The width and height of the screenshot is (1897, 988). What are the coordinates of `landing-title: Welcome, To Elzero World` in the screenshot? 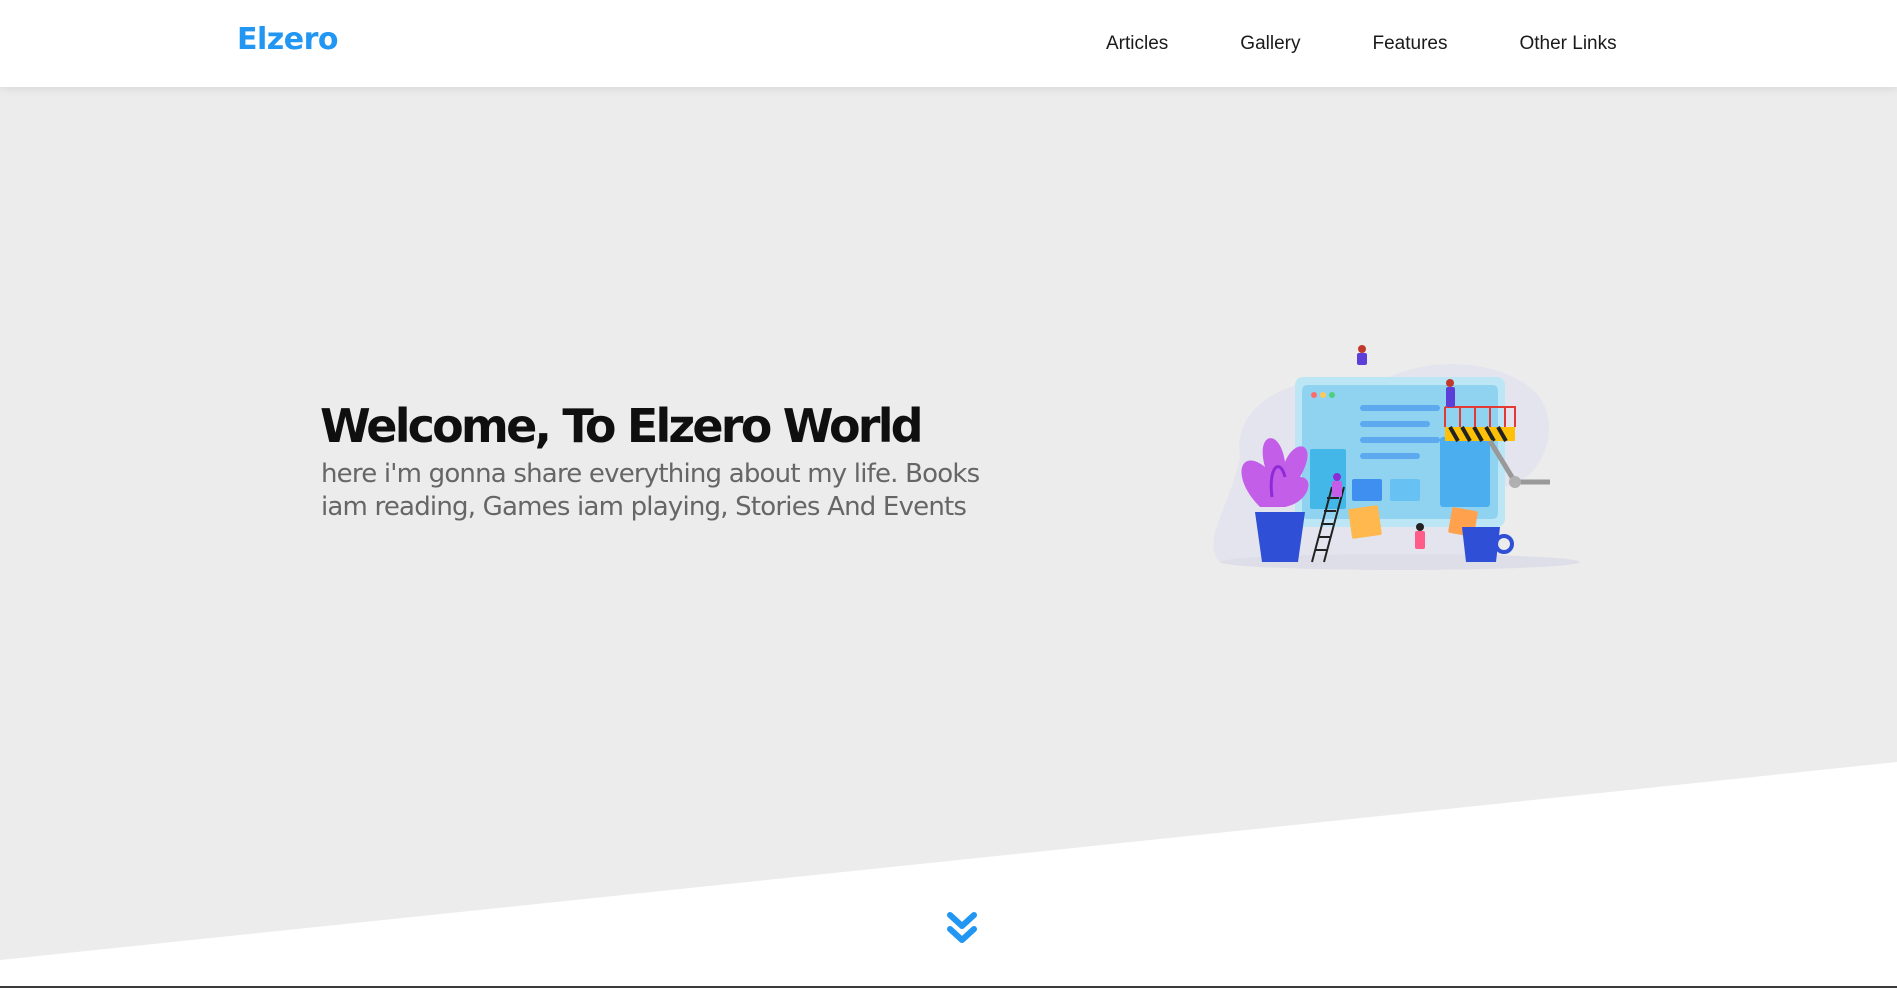 It's located at (622, 426).